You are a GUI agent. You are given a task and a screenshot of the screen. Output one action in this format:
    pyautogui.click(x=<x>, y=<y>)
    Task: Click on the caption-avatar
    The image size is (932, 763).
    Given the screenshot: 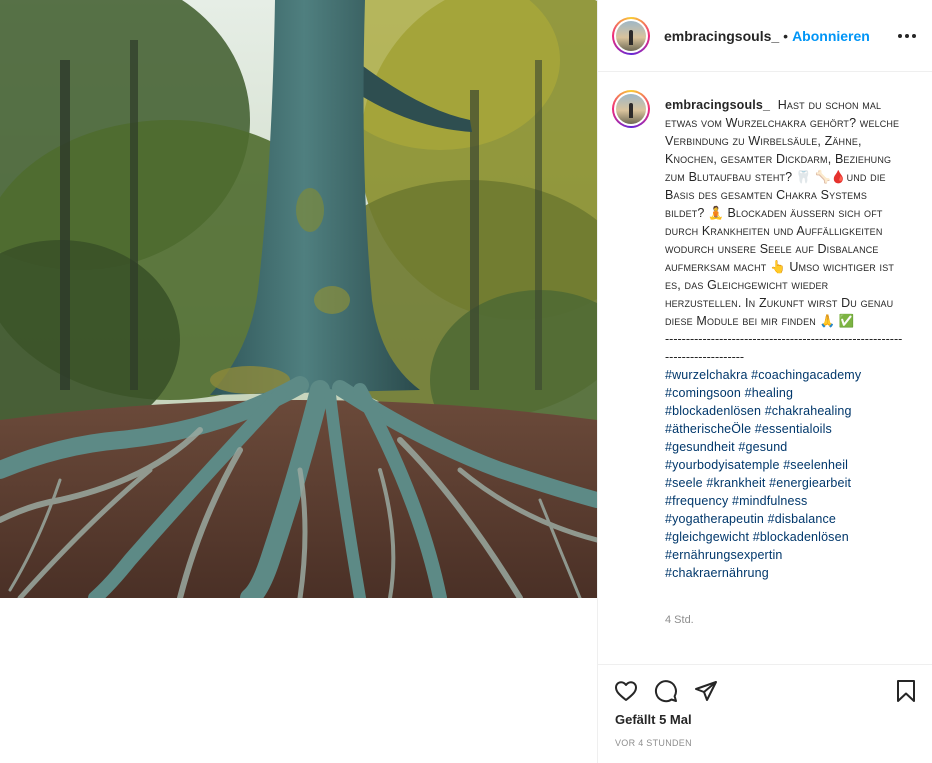 What is the action you would take?
    pyautogui.click(x=631, y=109)
    